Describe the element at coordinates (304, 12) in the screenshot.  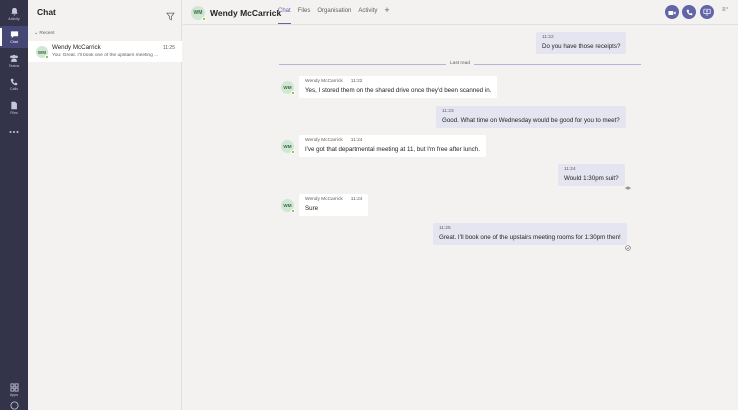
I see `tab-files: Files` at that location.